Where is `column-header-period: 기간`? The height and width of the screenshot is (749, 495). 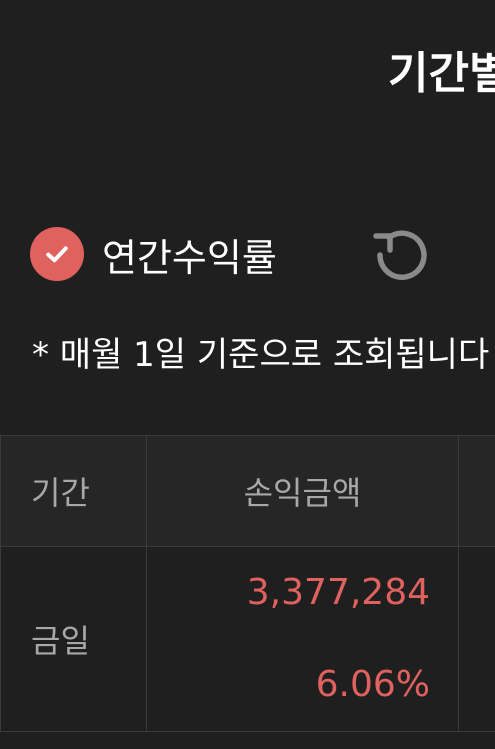
column-header-period: 기간 is located at coordinates (73, 491).